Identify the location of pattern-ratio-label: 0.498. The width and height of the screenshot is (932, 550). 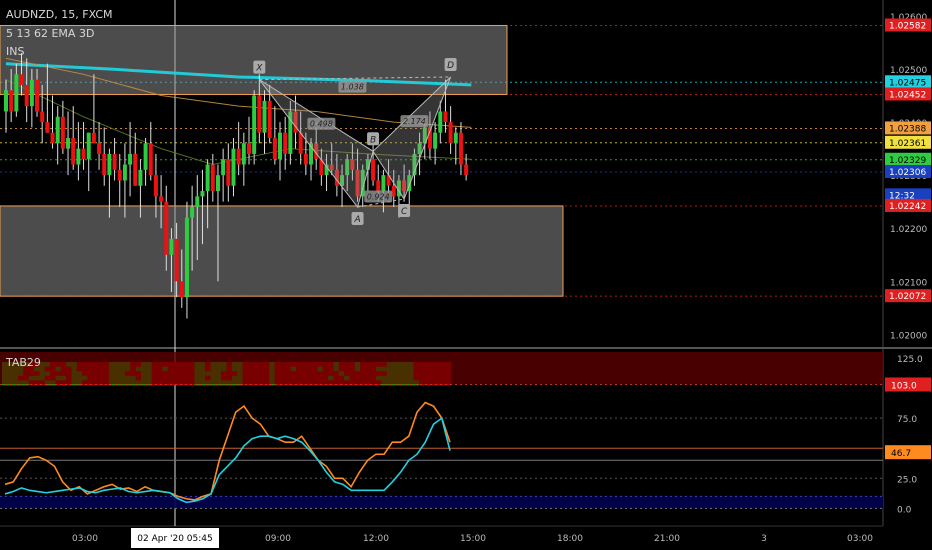
(321, 124).